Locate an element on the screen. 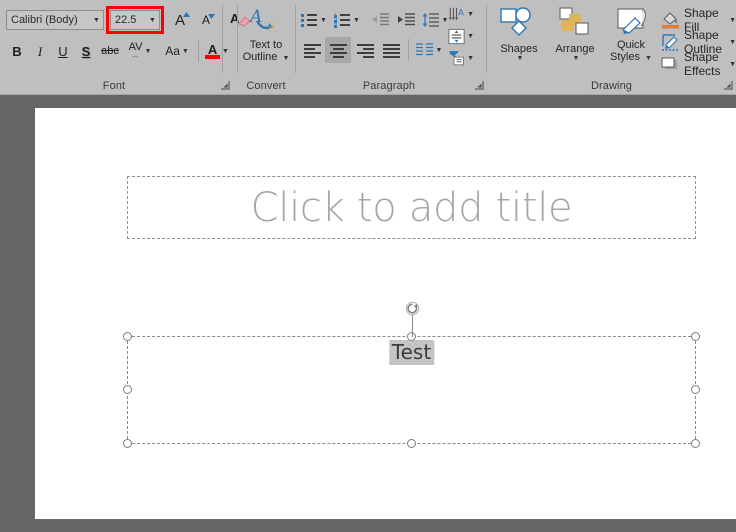  rotation-handle is located at coordinates (412, 308).